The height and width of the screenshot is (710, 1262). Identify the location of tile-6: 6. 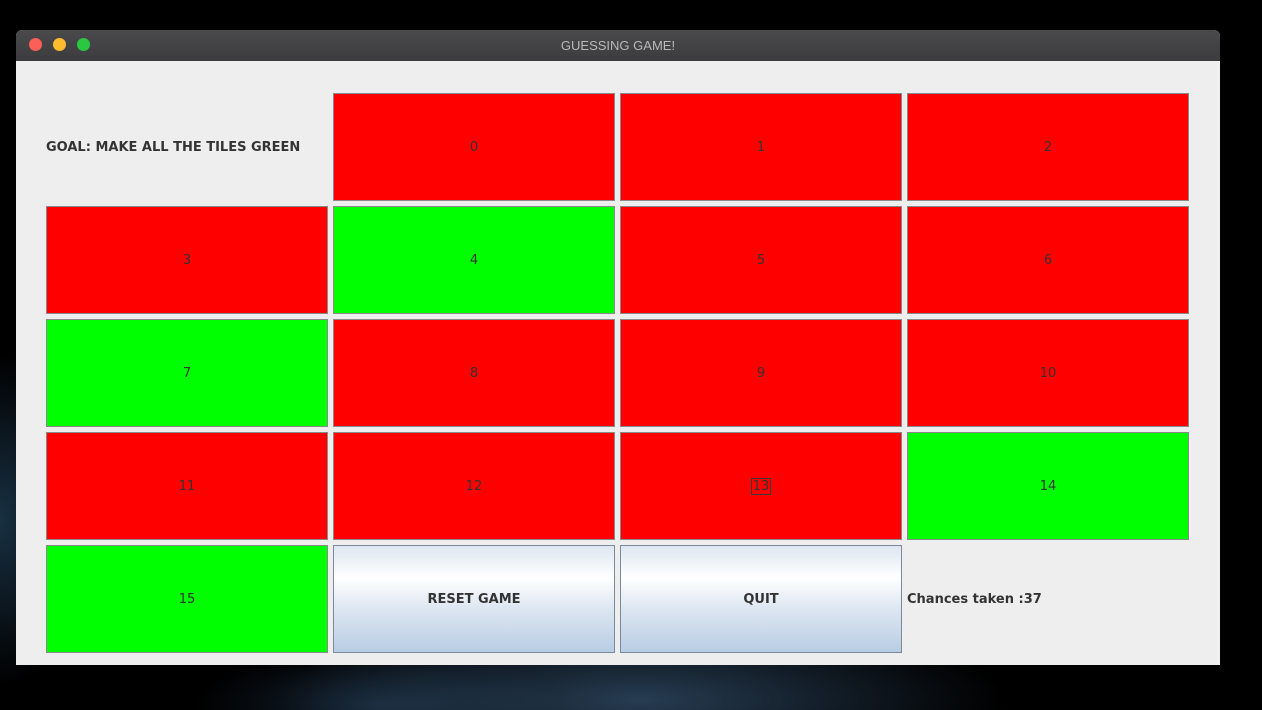
(1048, 260).